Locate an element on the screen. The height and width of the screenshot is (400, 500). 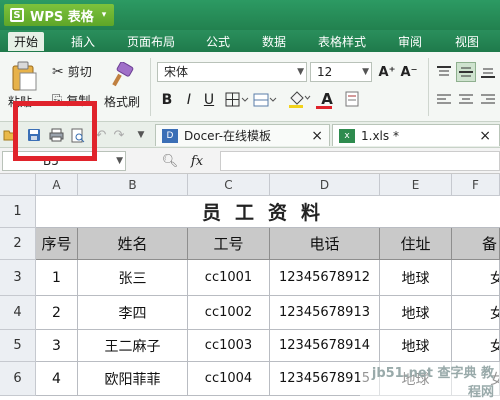
formula-input is located at coordinates (360, 161).